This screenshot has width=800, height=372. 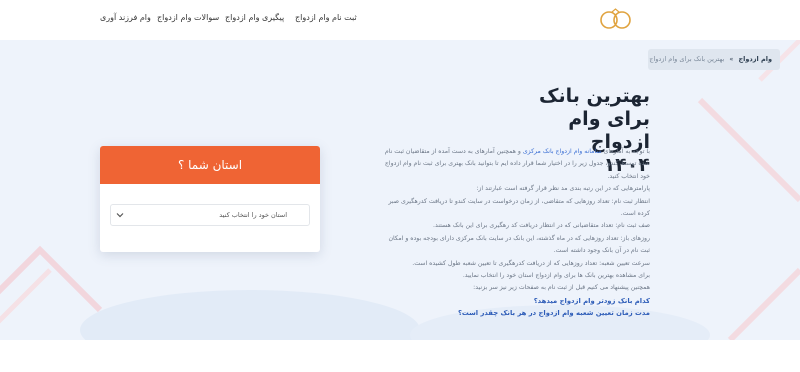 I want to click on chevron-down-icon, so click(x=120, y=215).